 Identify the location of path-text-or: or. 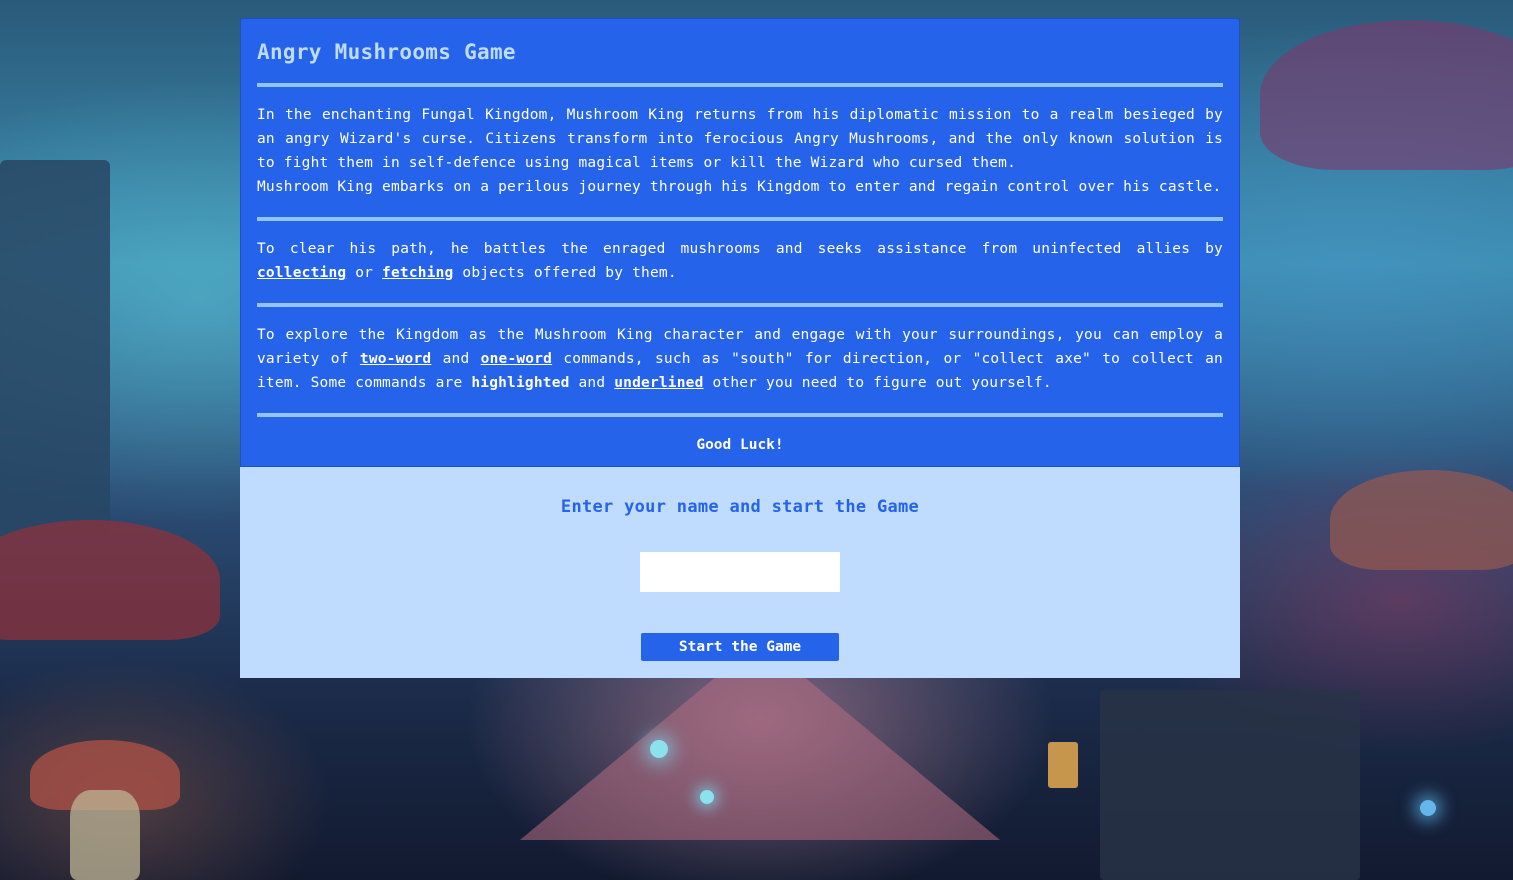
(364, 273).